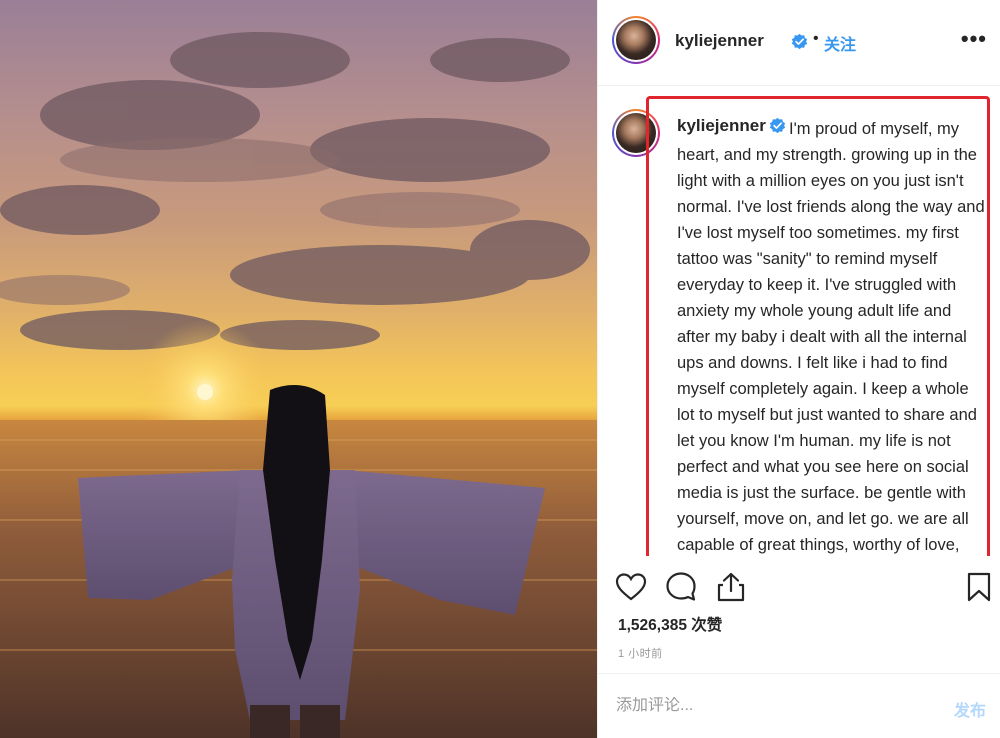 The image size is (1000, 738). I want to click on comment-input, so click(766, 706).